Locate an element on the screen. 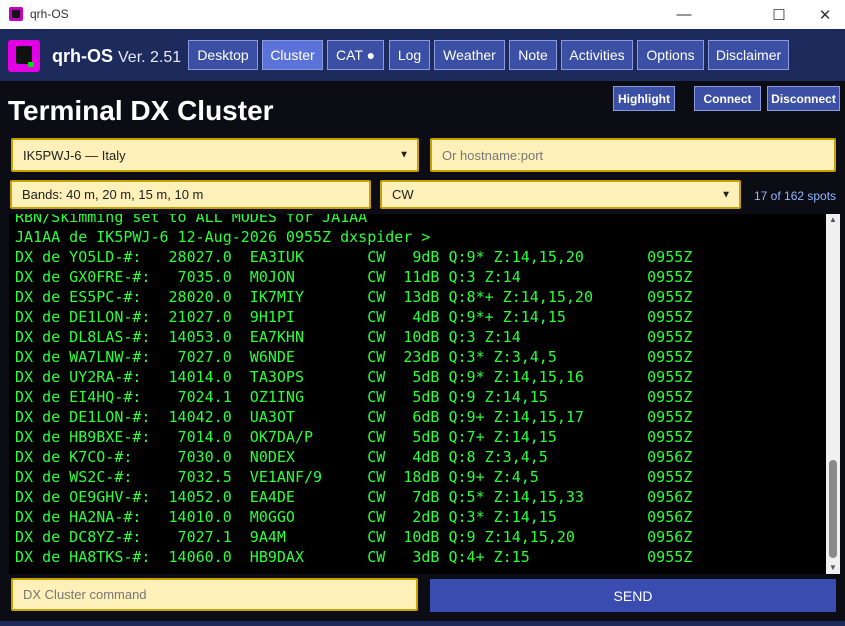 This screenshot has width=845, height=626. hostname-placeholder: Or hostname:port is located at coordinates (493, 155).